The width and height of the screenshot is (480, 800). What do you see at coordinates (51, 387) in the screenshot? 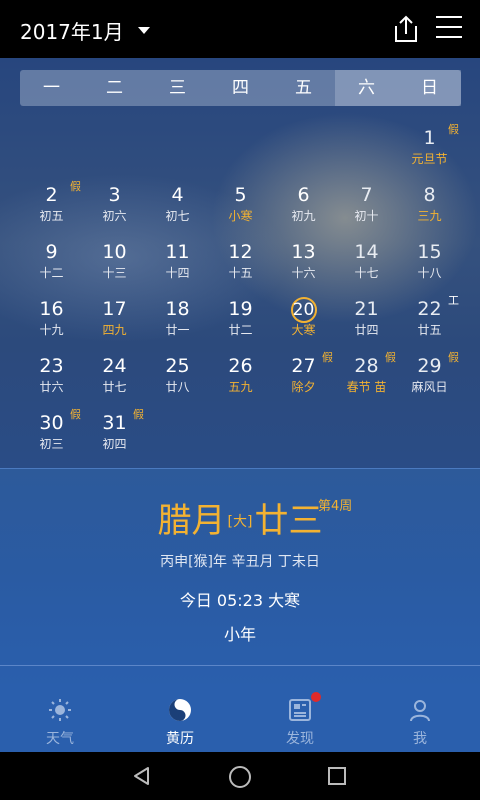
I see `lunar-label: 廿六` at bounding box center [51, 387].